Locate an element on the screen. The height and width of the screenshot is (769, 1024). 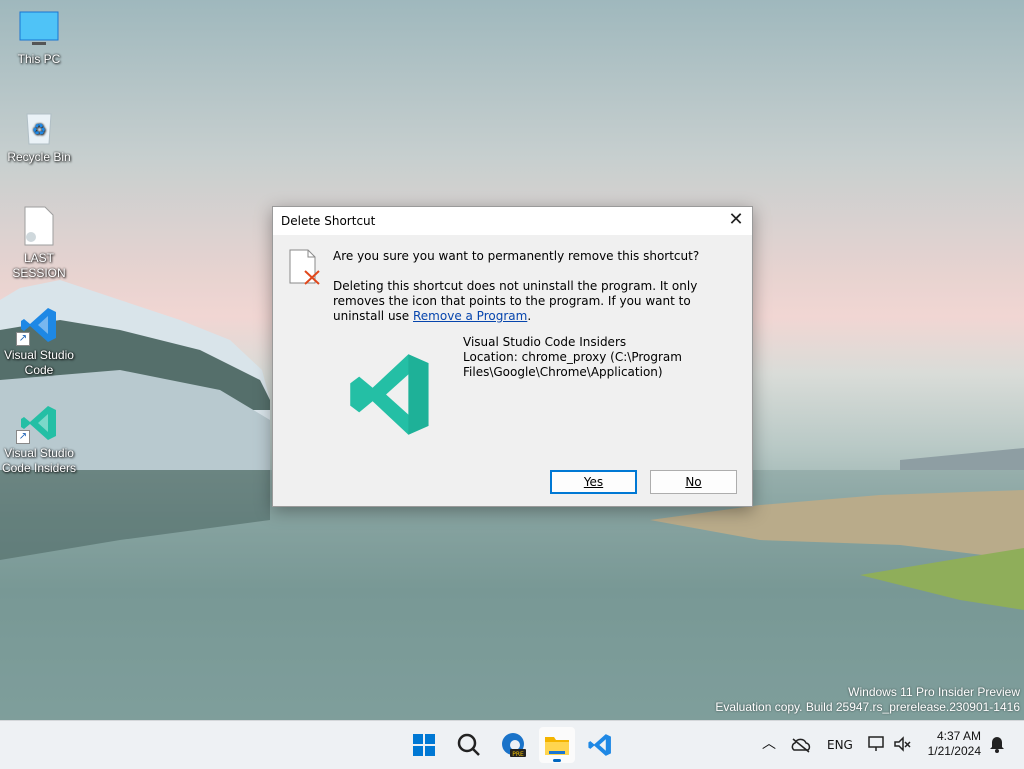
clock-time: 4:37 AM is located at coordinates (958, 736).